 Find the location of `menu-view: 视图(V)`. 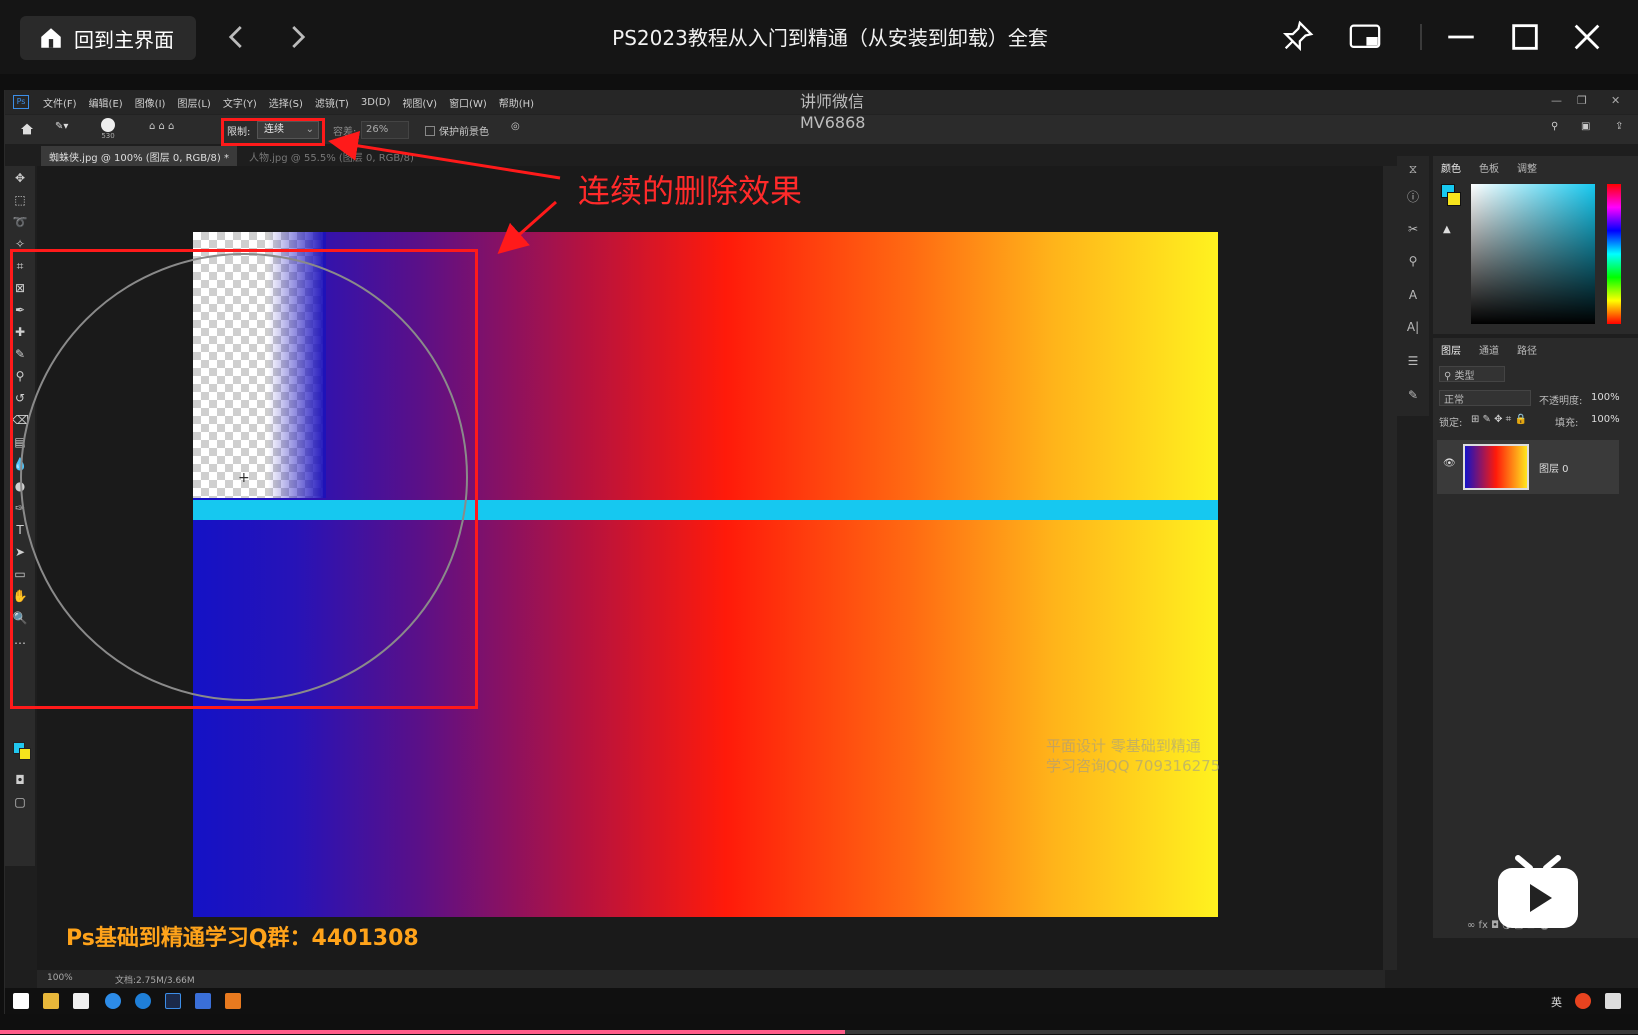

menu-view: 视图(V) is located at coordinates (419, 102).